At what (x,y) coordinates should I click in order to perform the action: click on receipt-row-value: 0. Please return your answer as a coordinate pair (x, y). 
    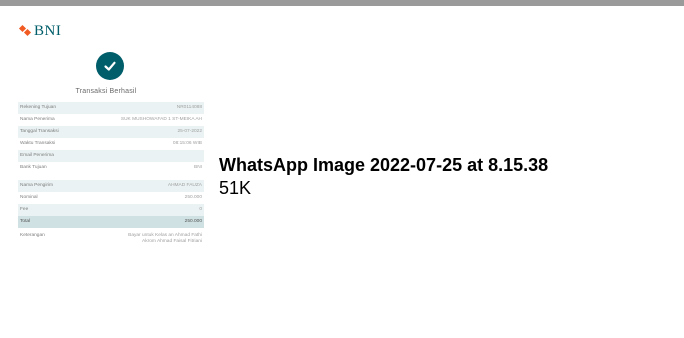
    Looking at the image, I should click on (200, 209).